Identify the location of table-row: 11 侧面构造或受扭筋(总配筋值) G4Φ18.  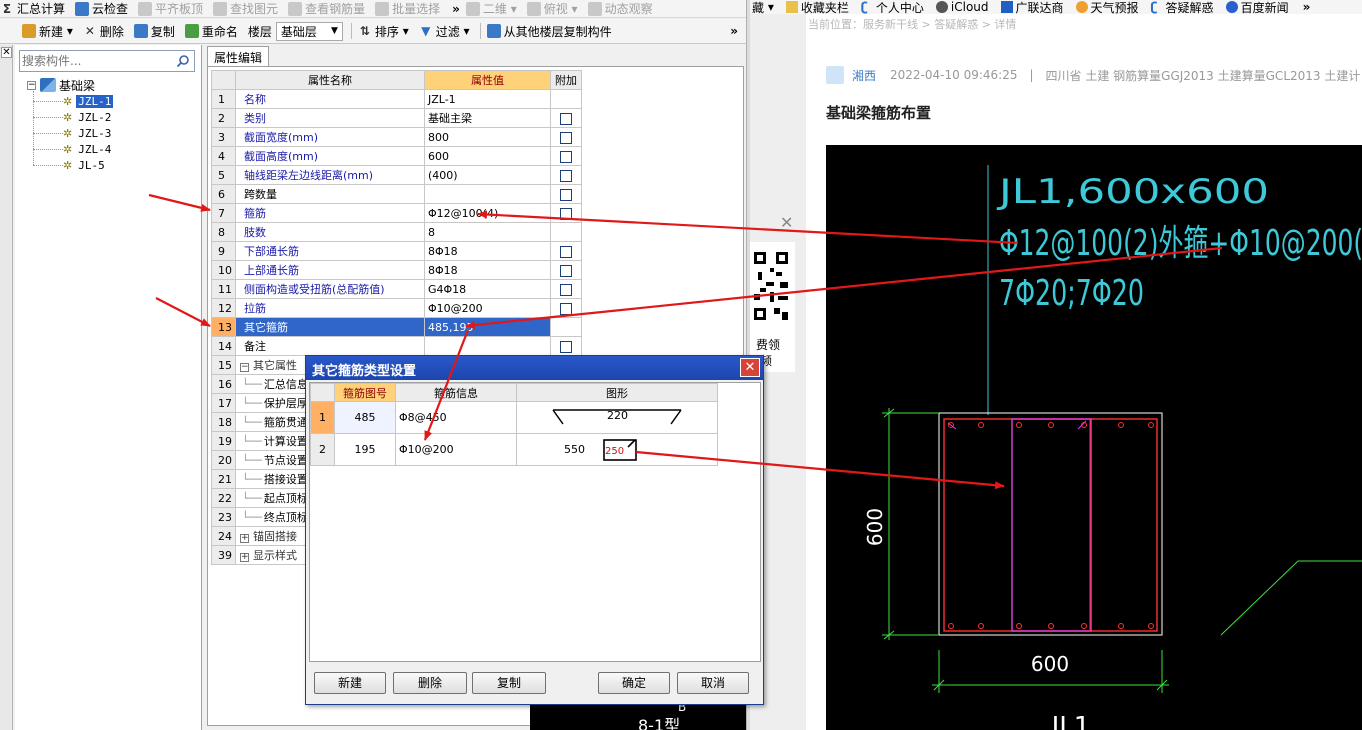
(396, 289).